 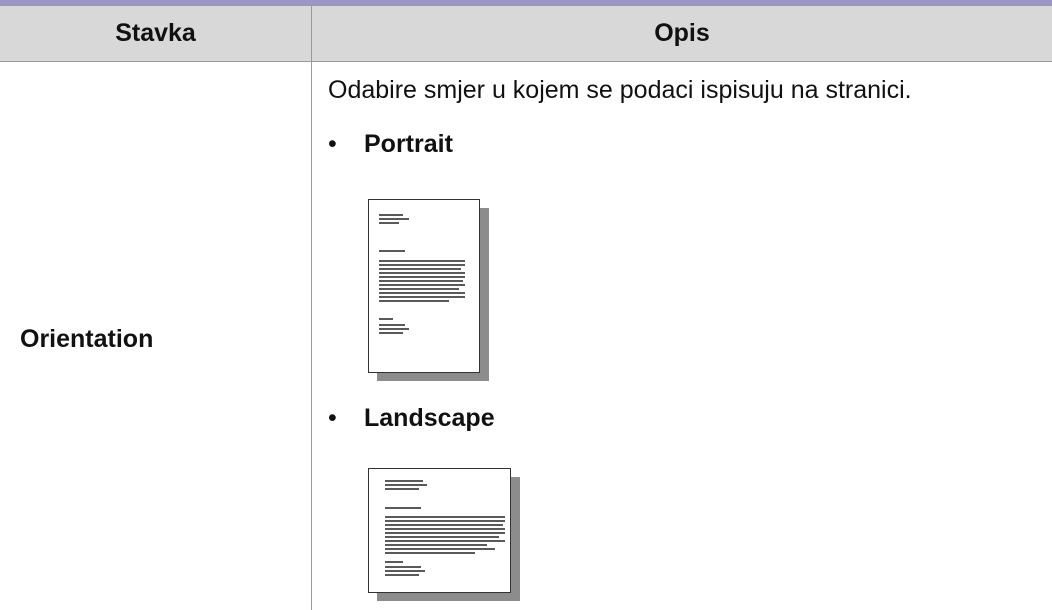 I want to click on landscape-page-icon, so click(x=445, y=536).